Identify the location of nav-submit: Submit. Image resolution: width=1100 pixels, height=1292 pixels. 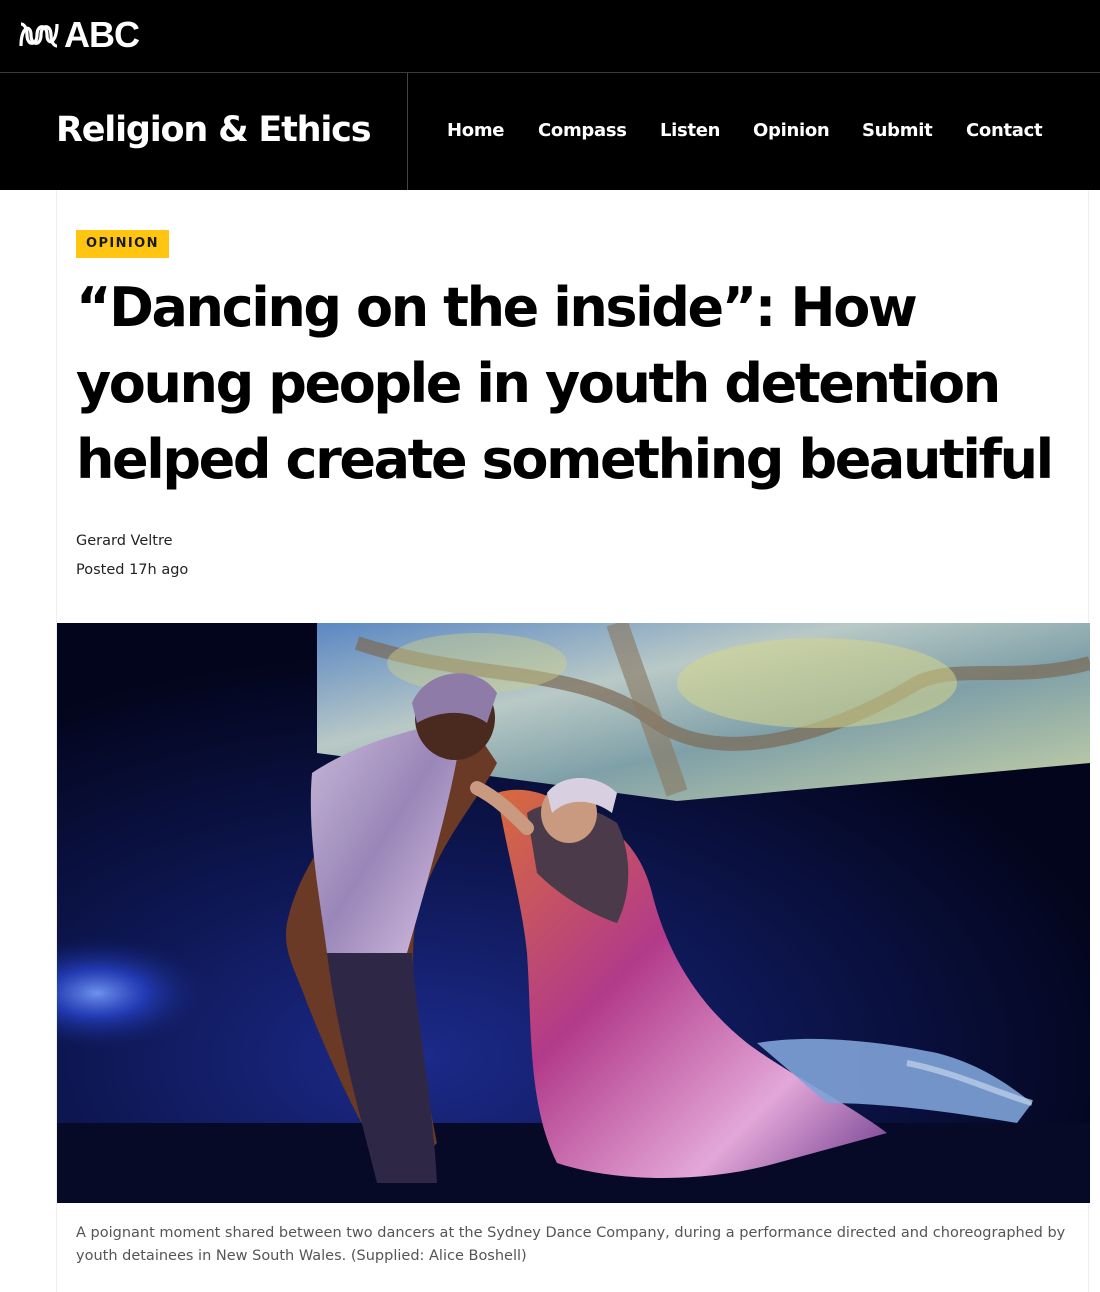
(897, 131).